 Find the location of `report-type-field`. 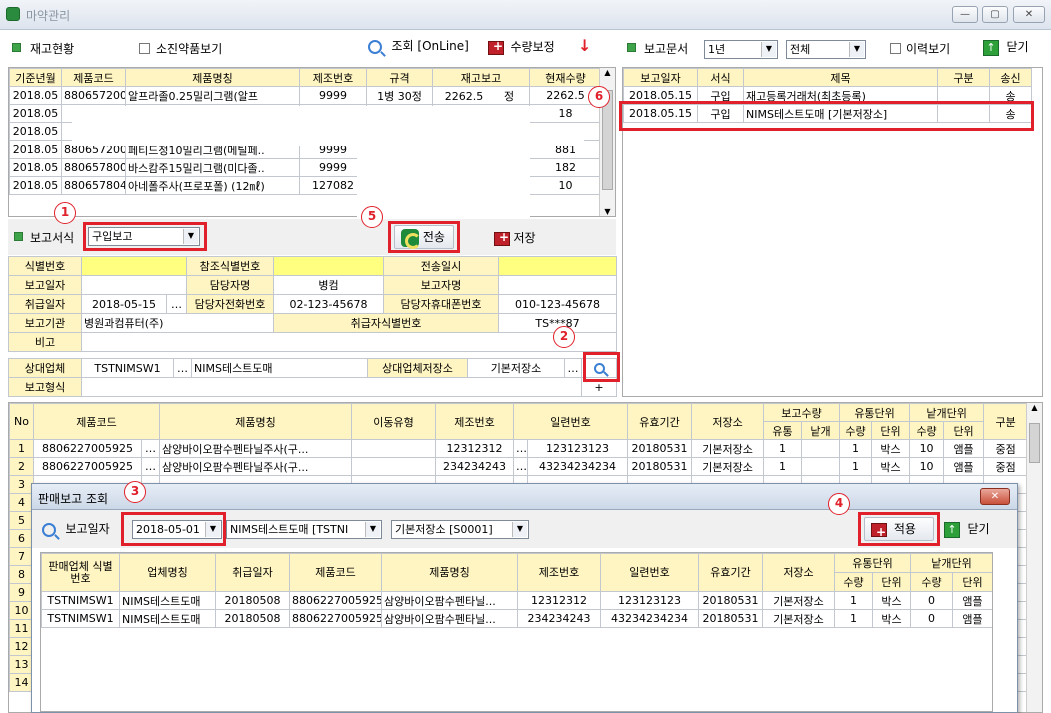

report-type-field is located at coordinates (331, 387).